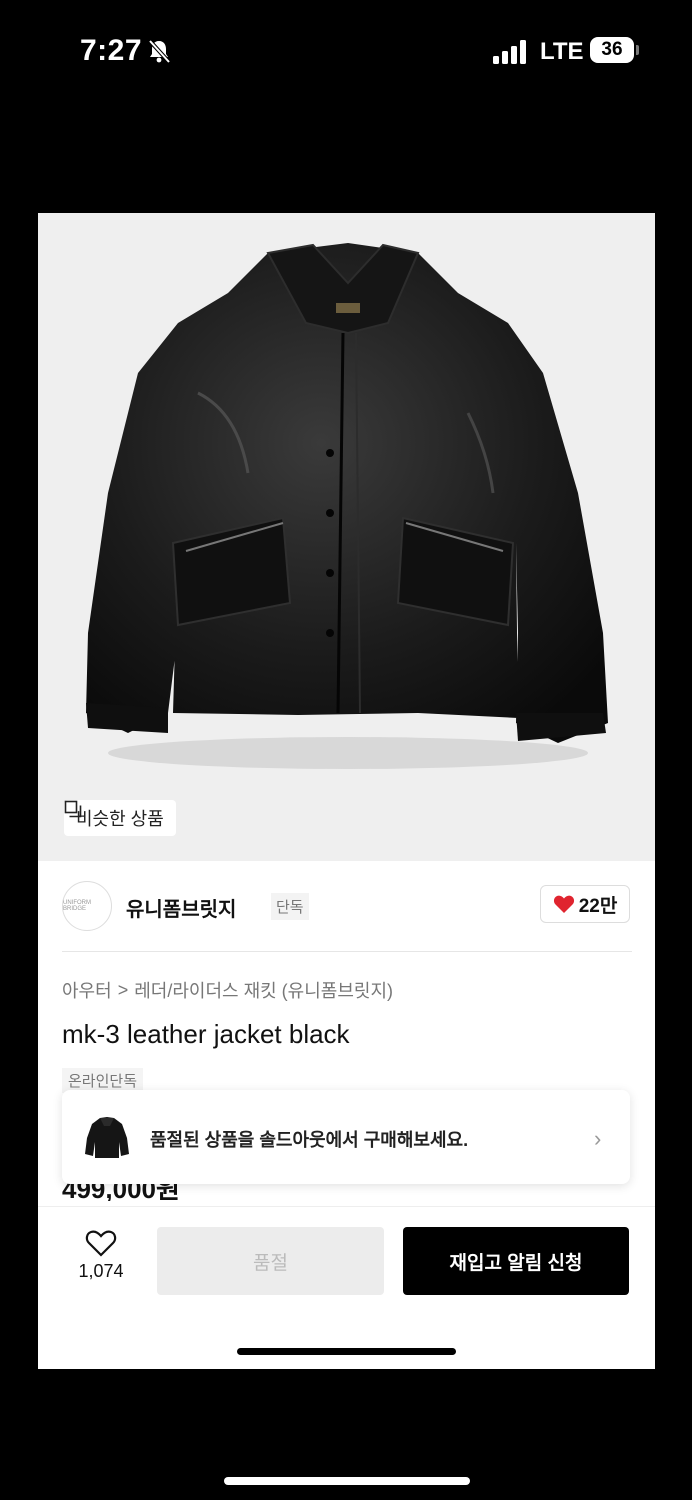  Describe the element at coordinates (598, 1138) in the screenshot. I see `chevron-right-icon: ›` at that location.